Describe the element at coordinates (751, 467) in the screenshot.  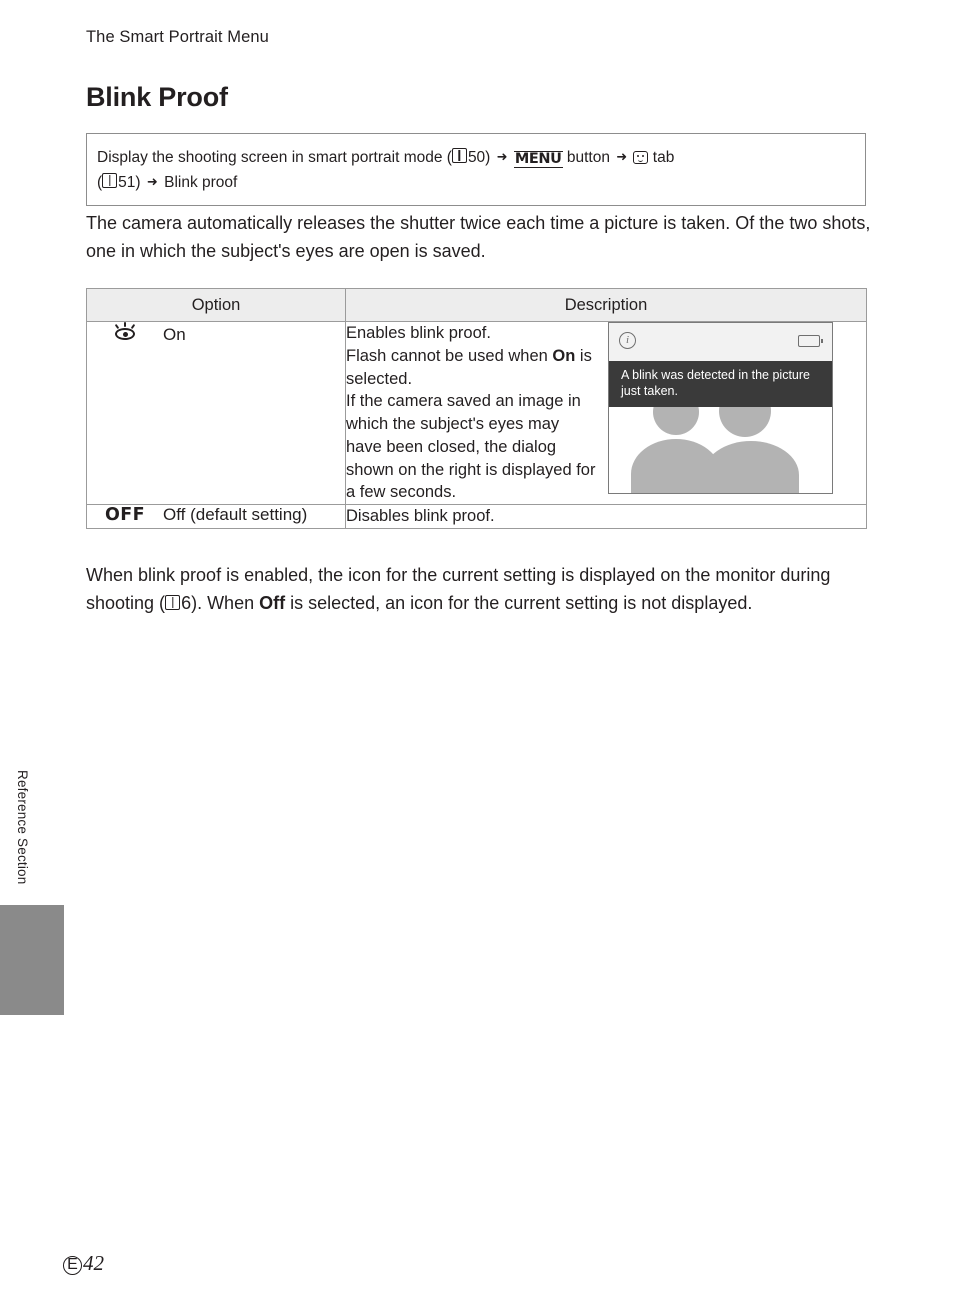
I see `person-body-right` at that location.